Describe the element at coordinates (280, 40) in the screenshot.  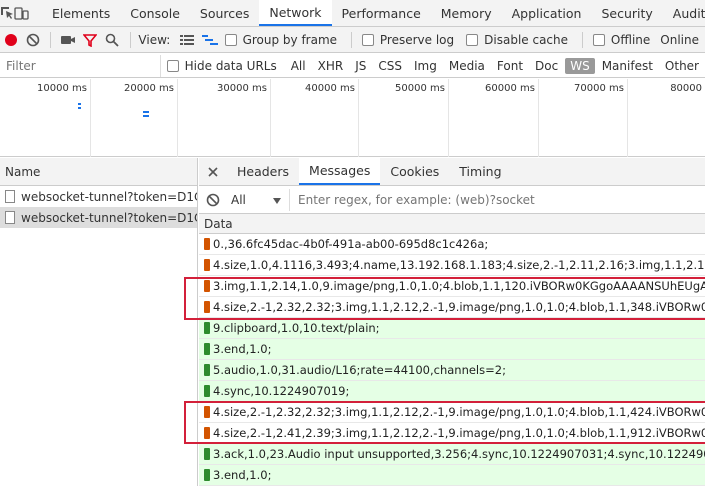
I see `group-by-frame-checkbox: Group by frame` at that location.